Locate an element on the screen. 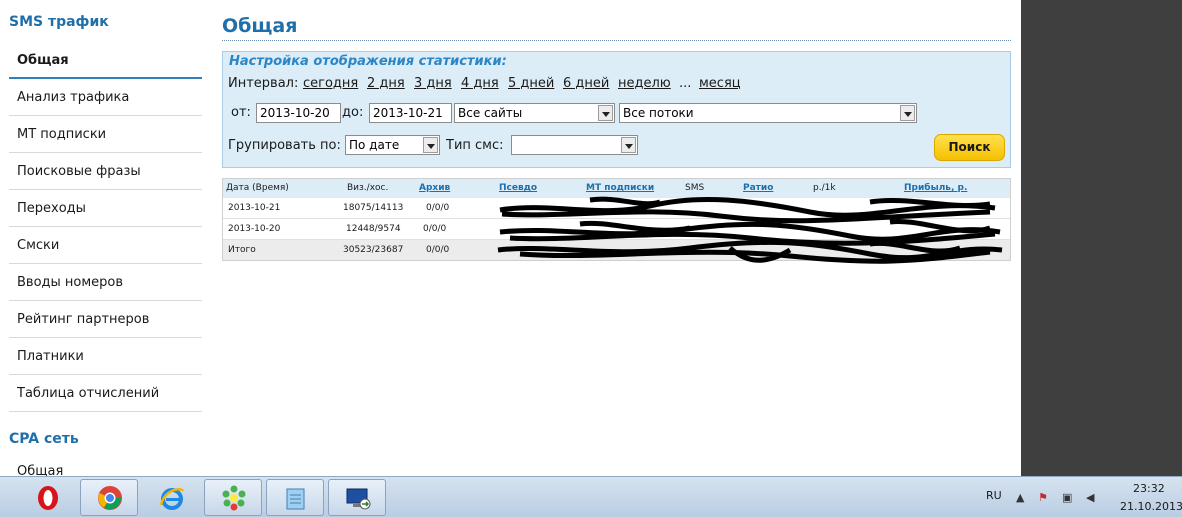 The height and width of the screenshot is (517, 1182). side-dark-panel is located at coordinates (1101, 238).